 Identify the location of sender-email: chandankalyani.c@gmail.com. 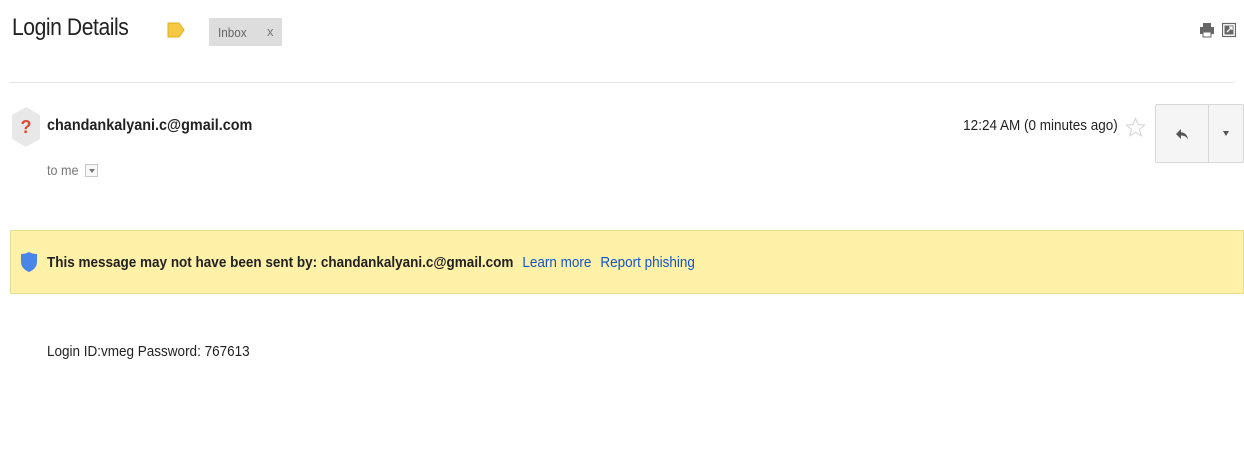
(149, 126).